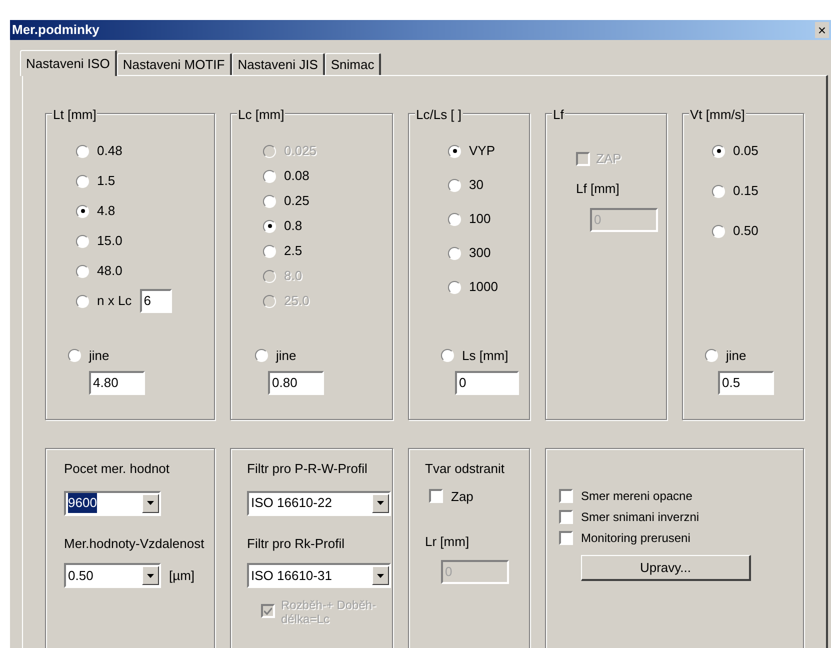 The image size is (831, 648). Describe the element at coordinates (296, 383) in the screenshot. I see `input-field: 0.80` at that location.